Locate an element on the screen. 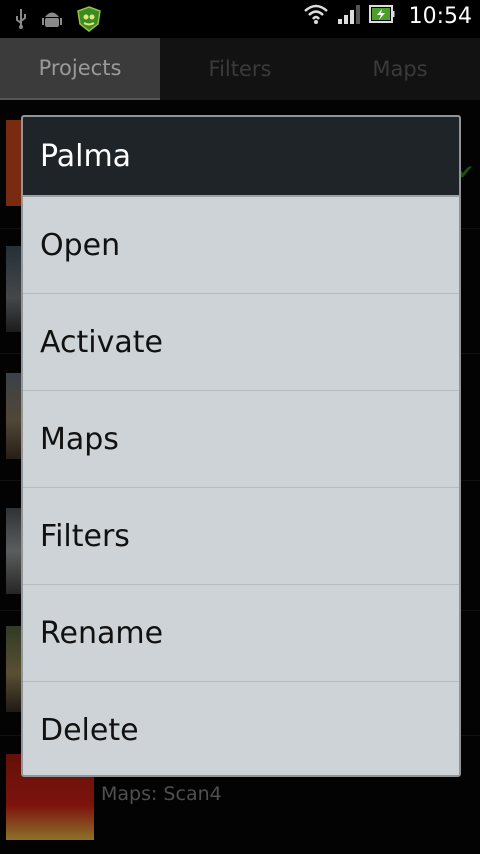 The height and width of the screenshot is (854, 480). menu-item-maps: Maps is located at coordinates (241, 439).